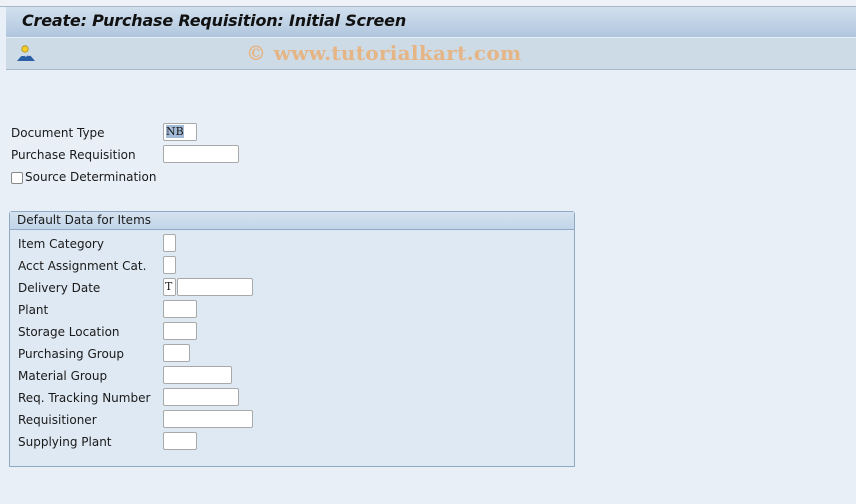  Describe the element at coordinates (428, 3) in the screenshot. I see `window-top-strip` at that location.